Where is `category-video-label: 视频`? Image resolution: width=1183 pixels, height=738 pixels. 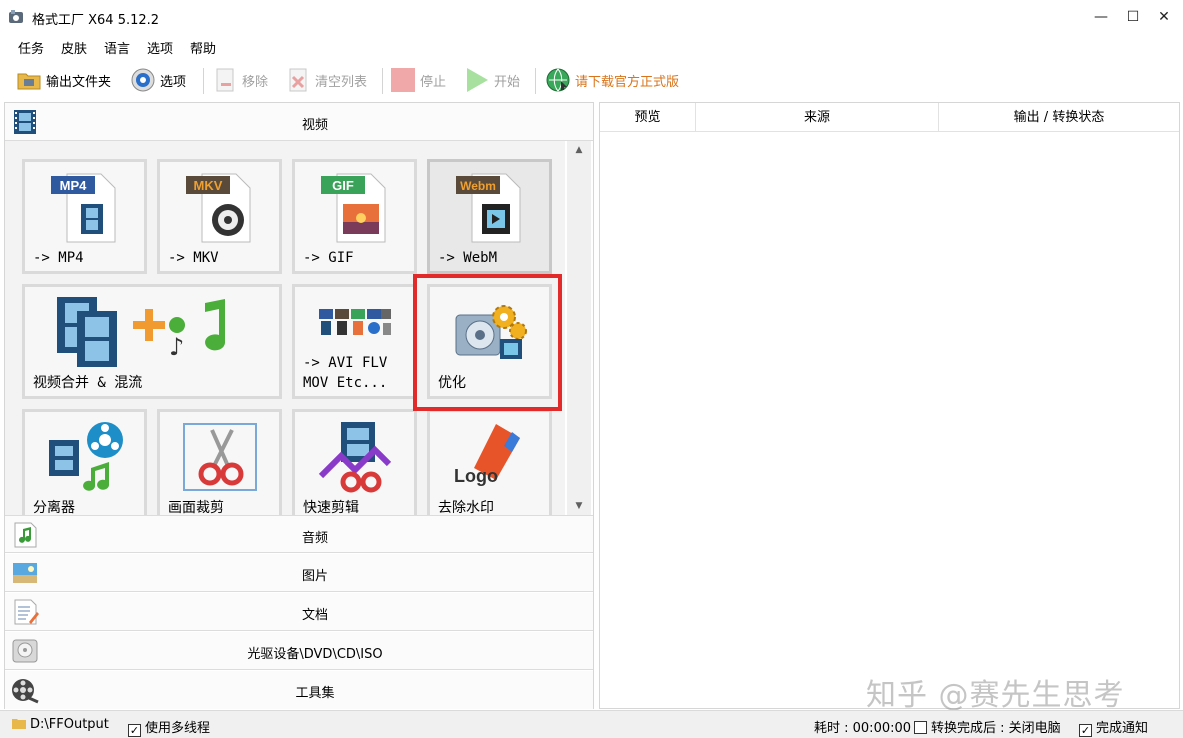
category-video-label: 视频 is located at coordinates (314, 125).